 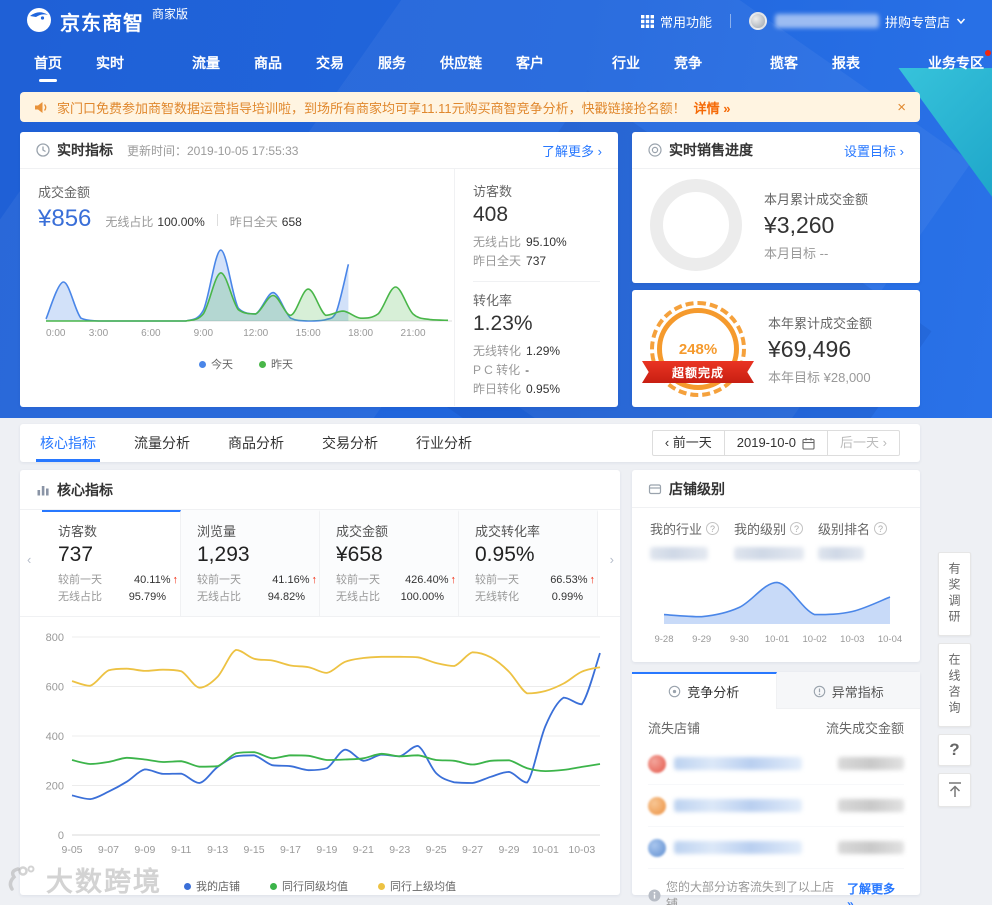 I want to click on tab-competition-analysis: 竞争分析, so click(x=704, y=690).